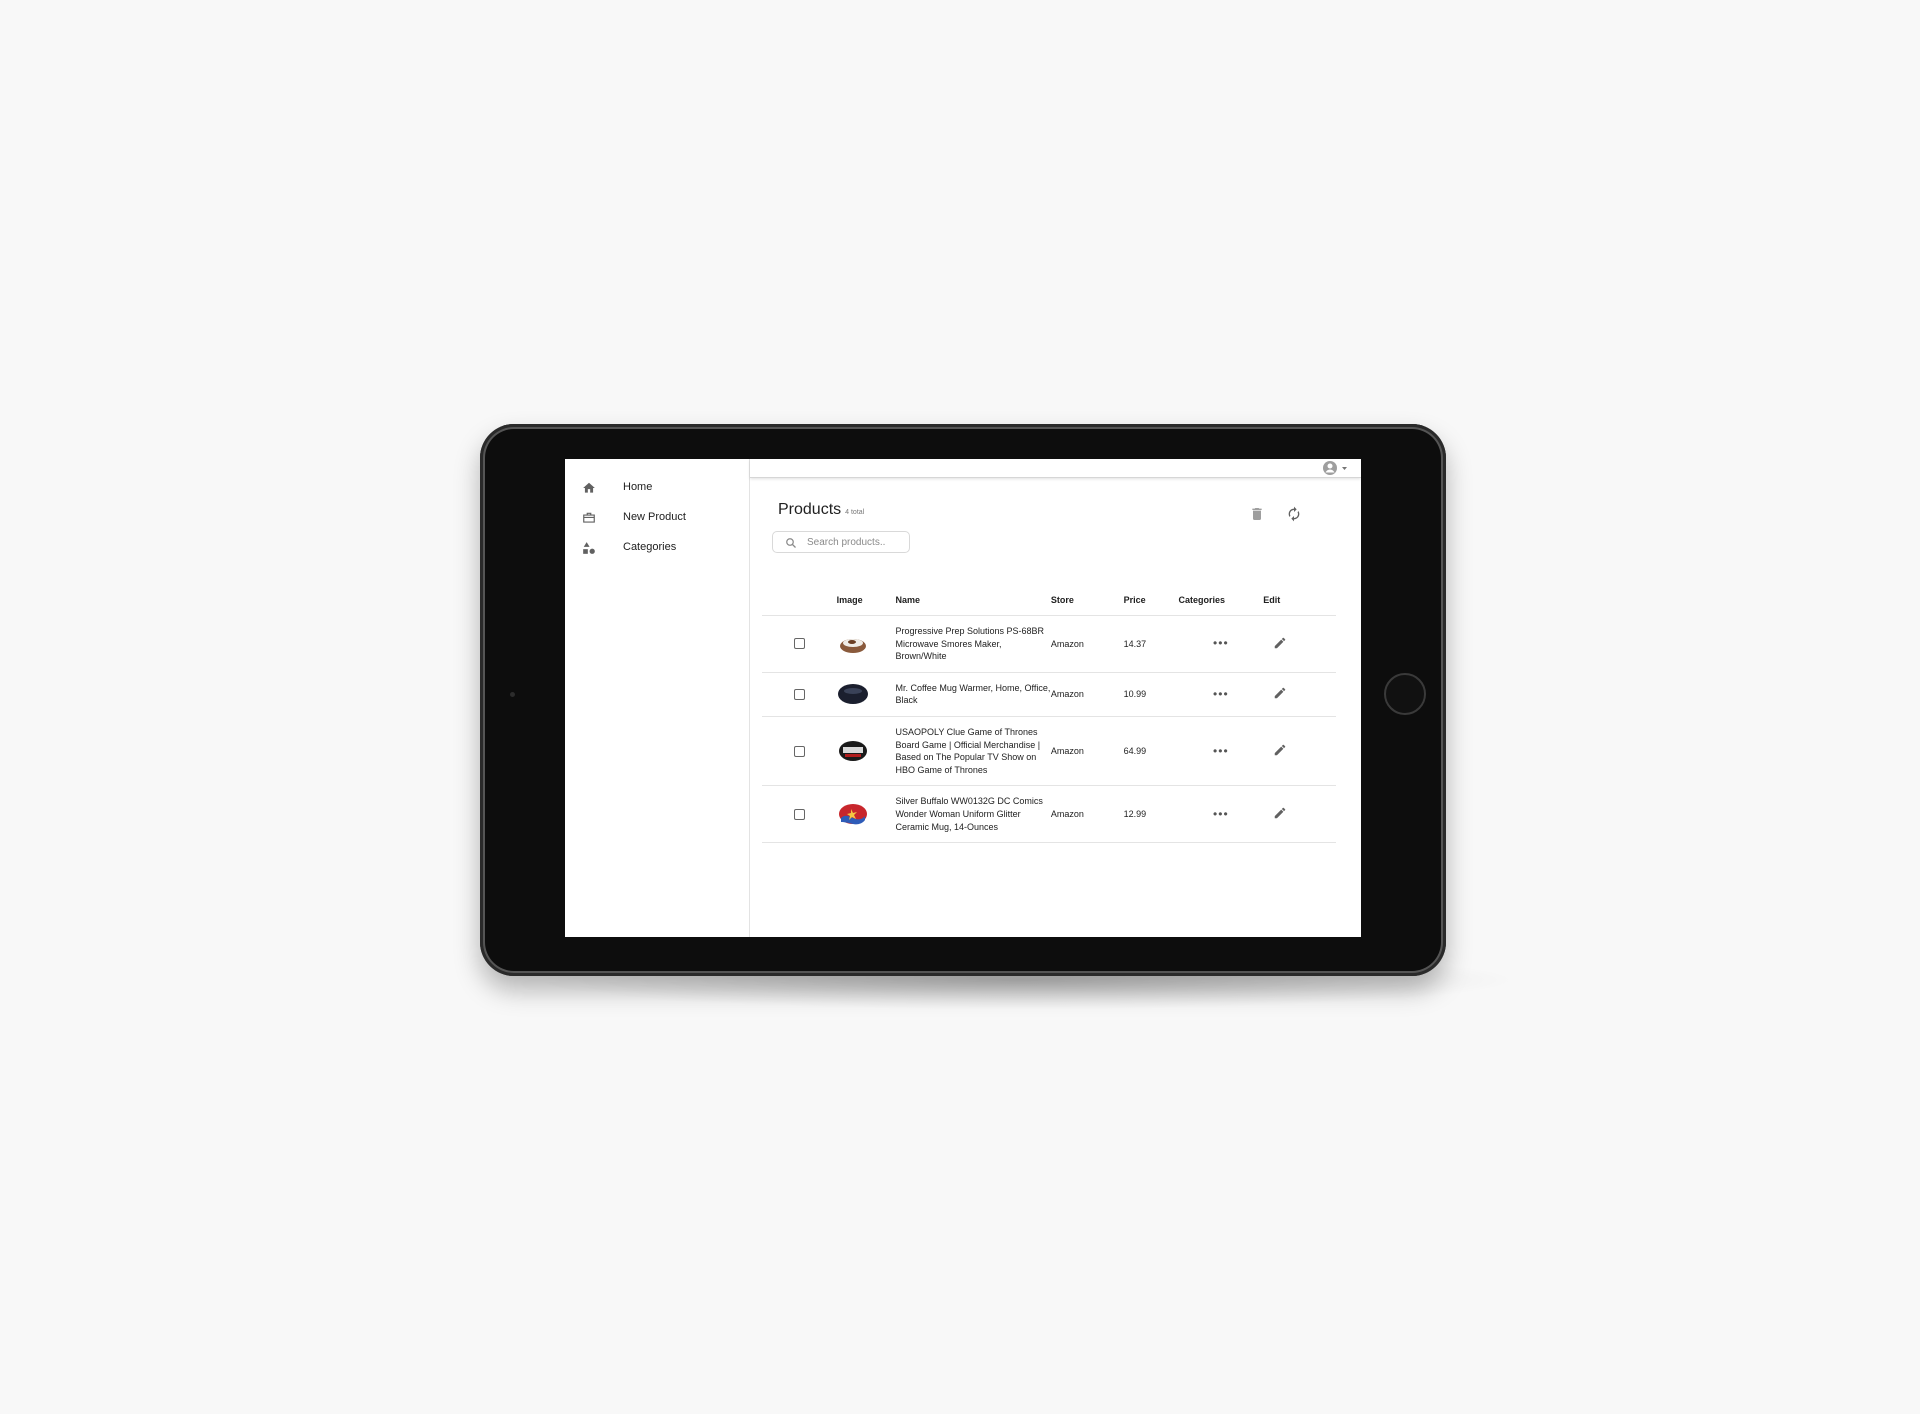  I want to click on chevron-down-icon, so click(1344, 468).